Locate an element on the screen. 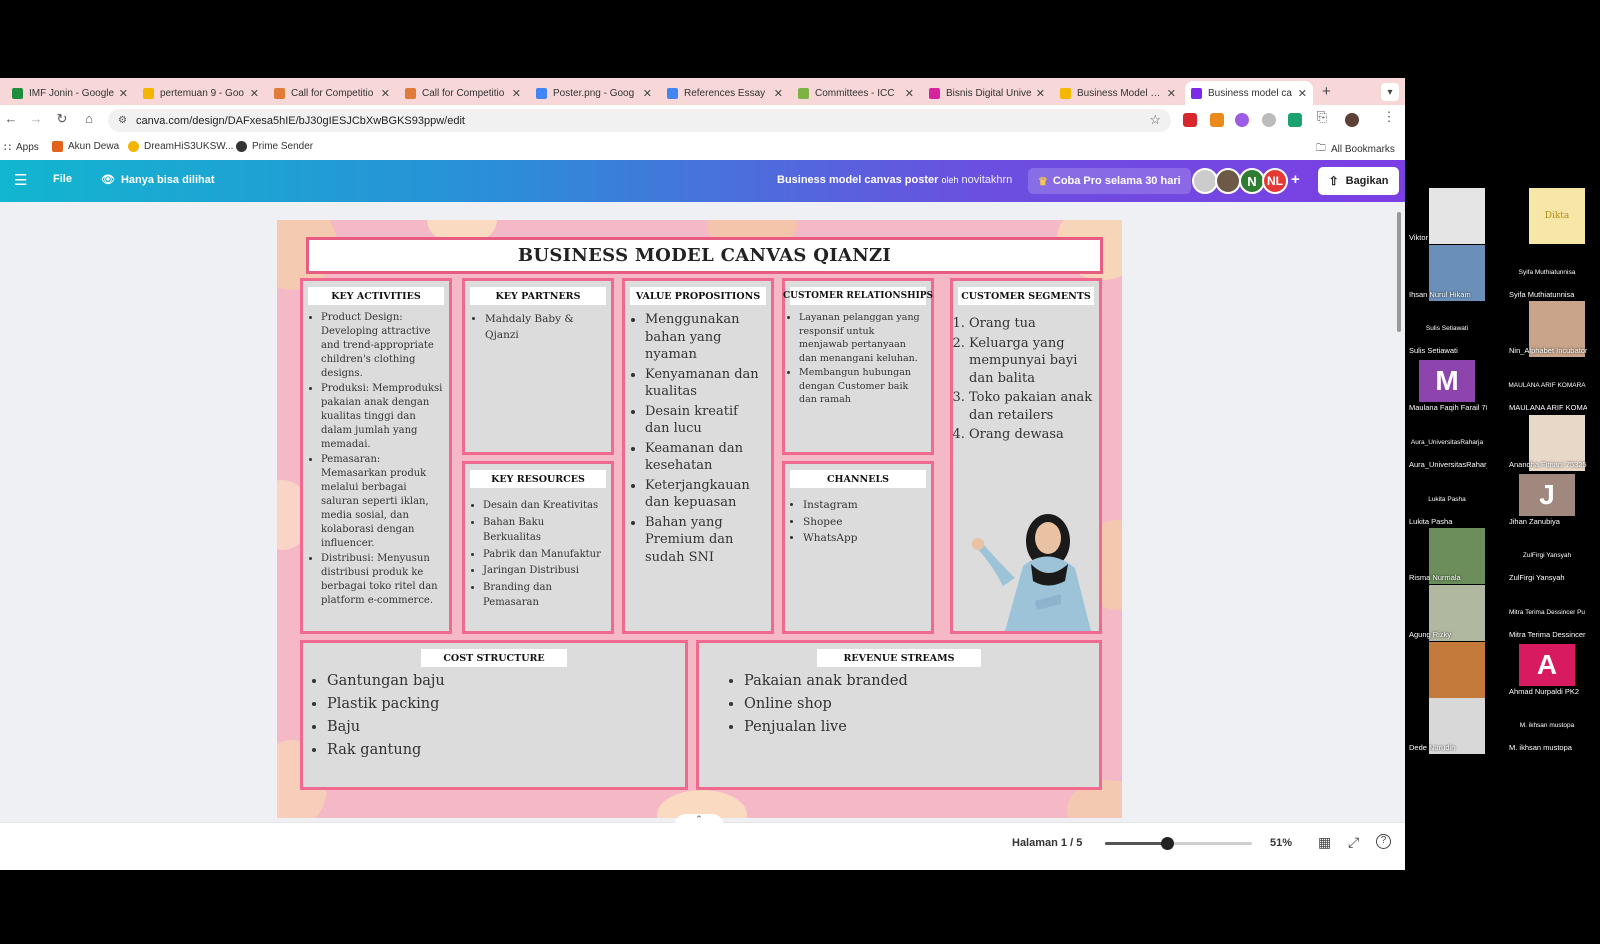 This screenshot has height=944, width=1600. chevron-up-icon: ⌃ is located at coordinates (699, 820).